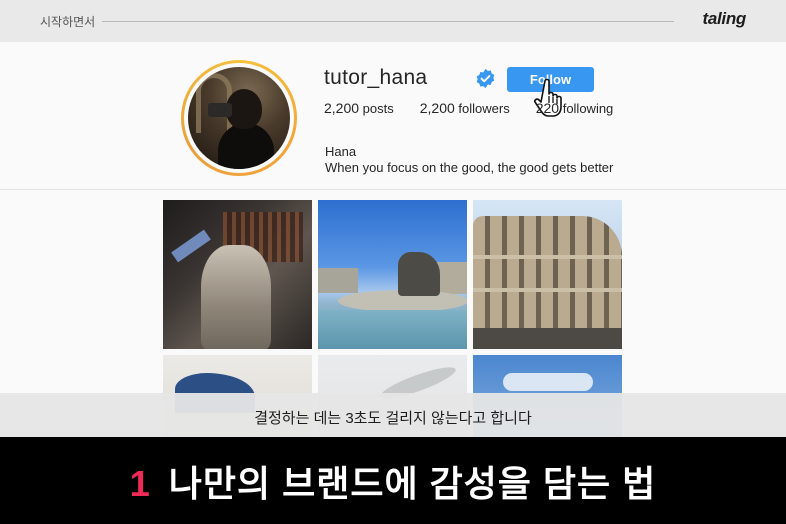  Describe the element at coordinates (393, 418) in the screenshot. I see `subtitle-text: 결정하는 데는 3초도 걸리지 않는다고 합니다` at that location.